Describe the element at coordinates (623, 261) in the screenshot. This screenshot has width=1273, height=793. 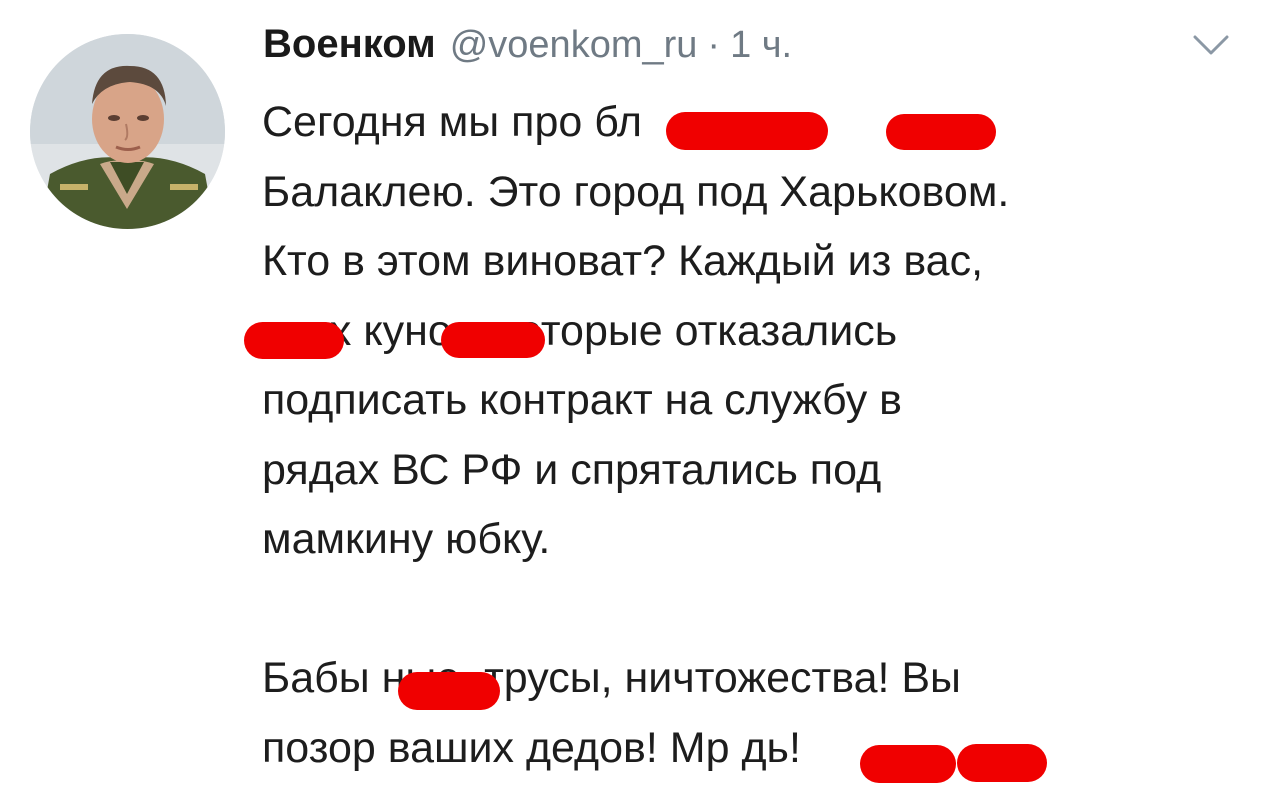
I see `tweet-line: Кто в этом виноват? Каждый из вас,` at that location.